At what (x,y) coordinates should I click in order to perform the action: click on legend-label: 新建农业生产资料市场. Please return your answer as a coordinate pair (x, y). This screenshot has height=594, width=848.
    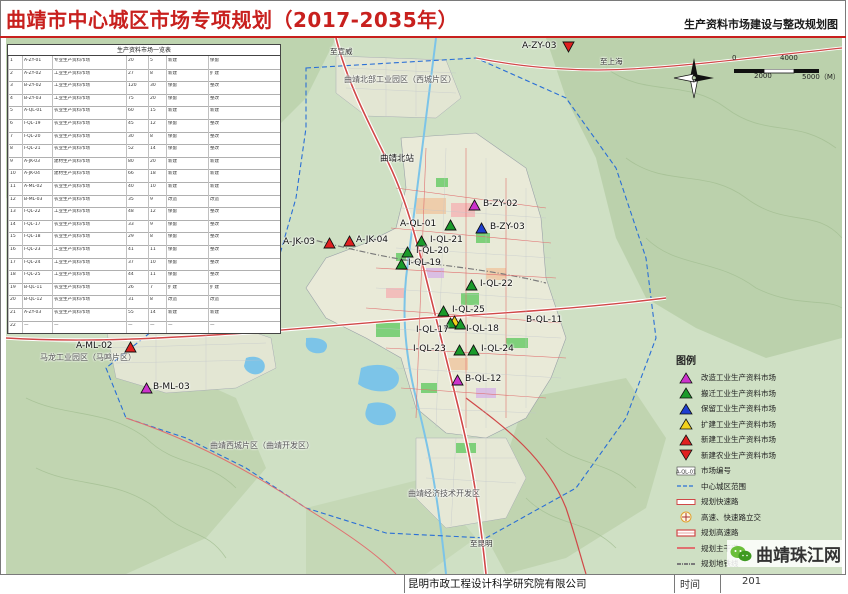
    Looking at the image, I should click on (738, 455).